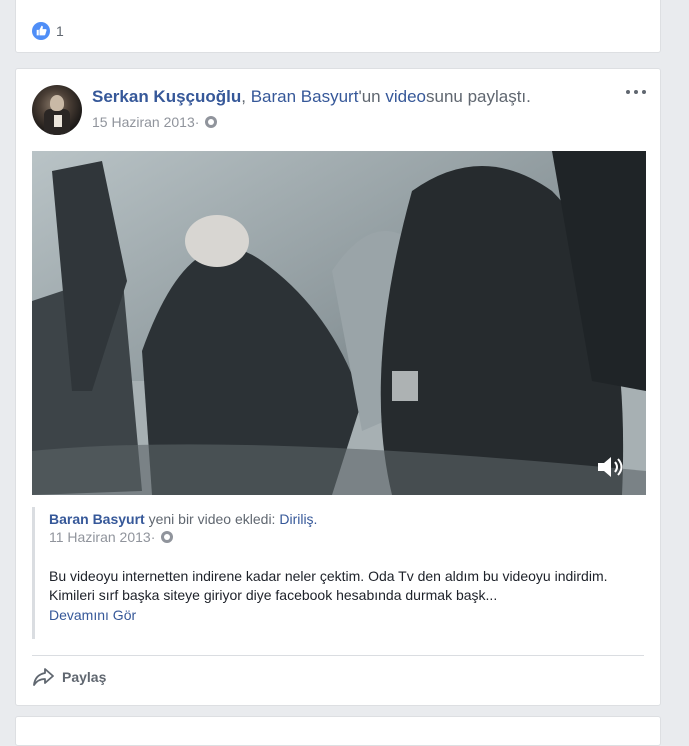 The image size is (689, 746). What do you see at coordinates (166, 96) in the screenshot?
I see `post-actor-link: Serkan Kuşçuoğlu` at bounding box center [166, 96].